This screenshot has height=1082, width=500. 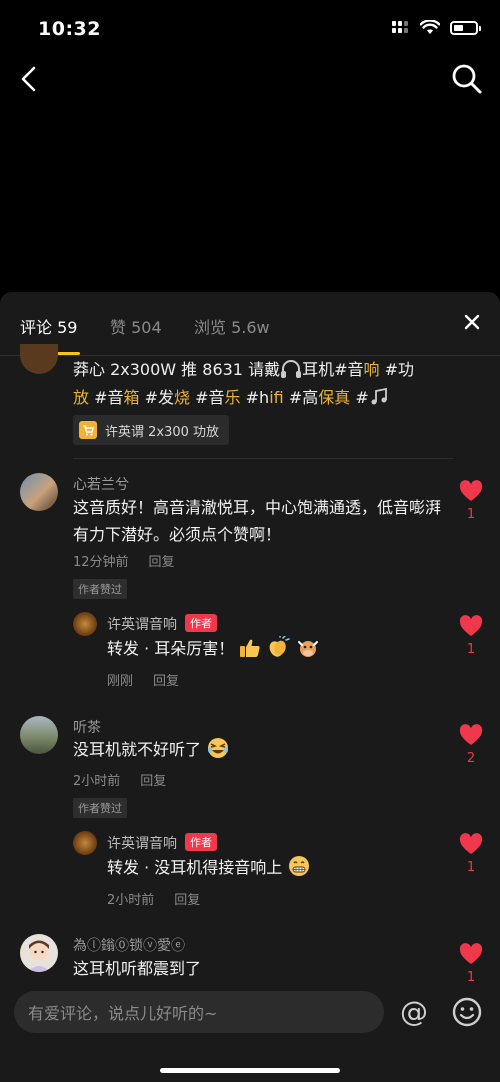 What do you see at coordinates (120, 681) in the screenshot?
I see `reply-time: 刚刚` at bounding box center [120, 681].